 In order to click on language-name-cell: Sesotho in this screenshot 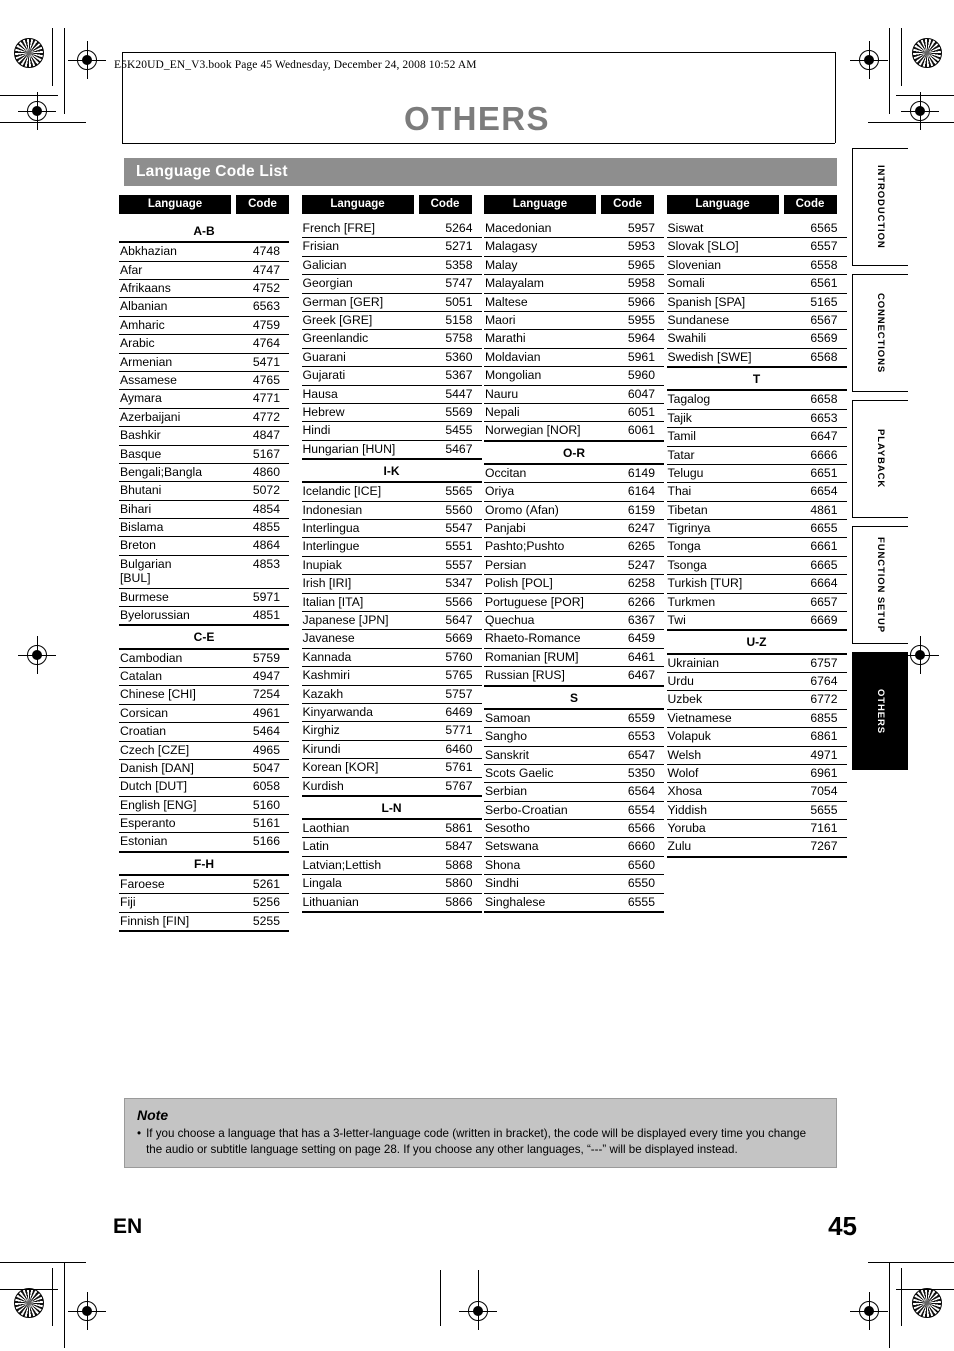, I will do `click(543, 829)`.